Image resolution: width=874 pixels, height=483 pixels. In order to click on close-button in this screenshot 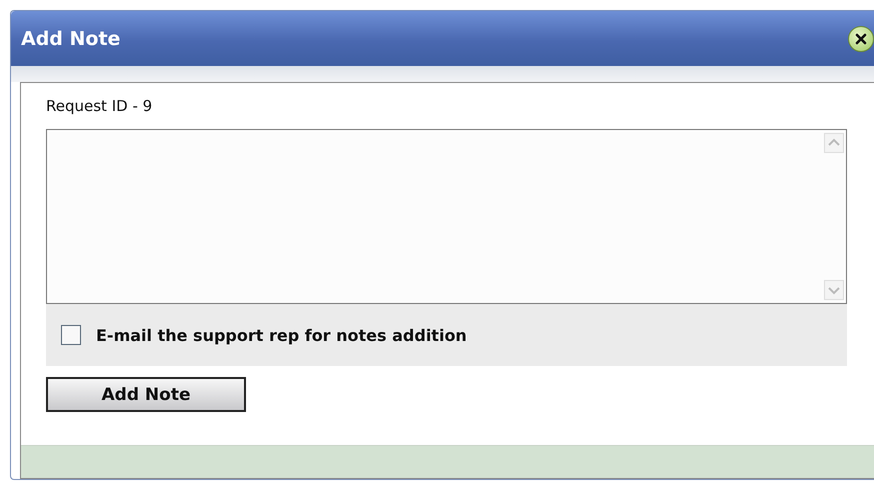, I will do `click(861, 39)`.